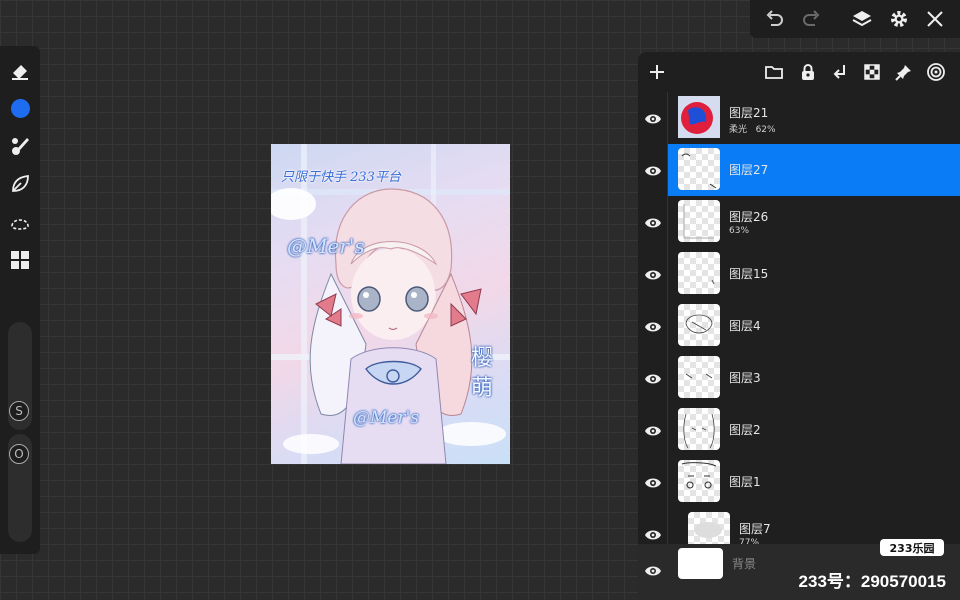 Image resolution: width=960 pixels, height=600 pixels. What do you see at coordinates (745, 378) in the screenshot?
I see `layer-name: 图层3` at bounding box center [745, 378].